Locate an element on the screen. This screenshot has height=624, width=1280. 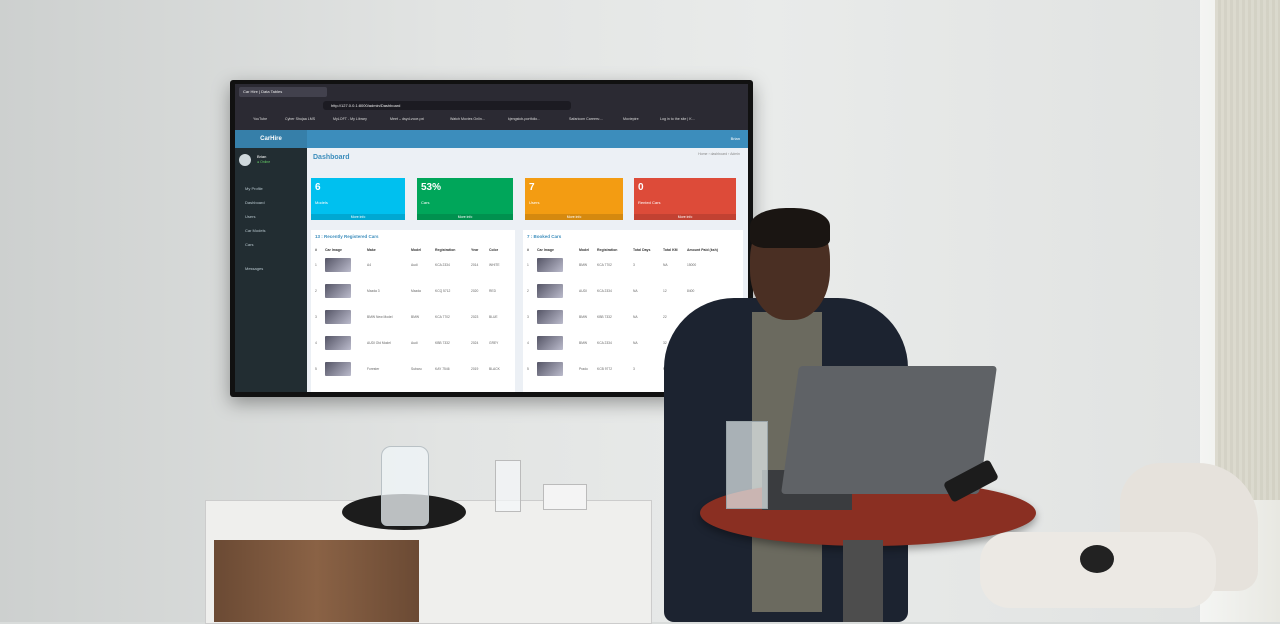
table-cell: BLACK is located at coordinates (494, 369).